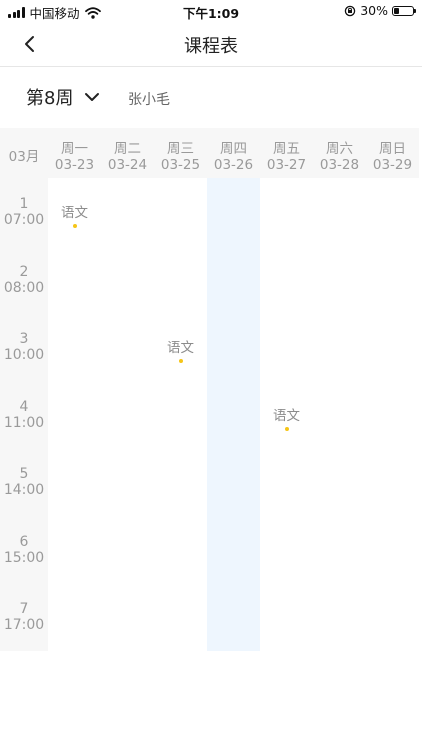 Image resolution: width=422 pixels, height=750 pixels. Describe the element at coordinates (233, 414) in the screenshot. I see `today-column-highlight` at that location.